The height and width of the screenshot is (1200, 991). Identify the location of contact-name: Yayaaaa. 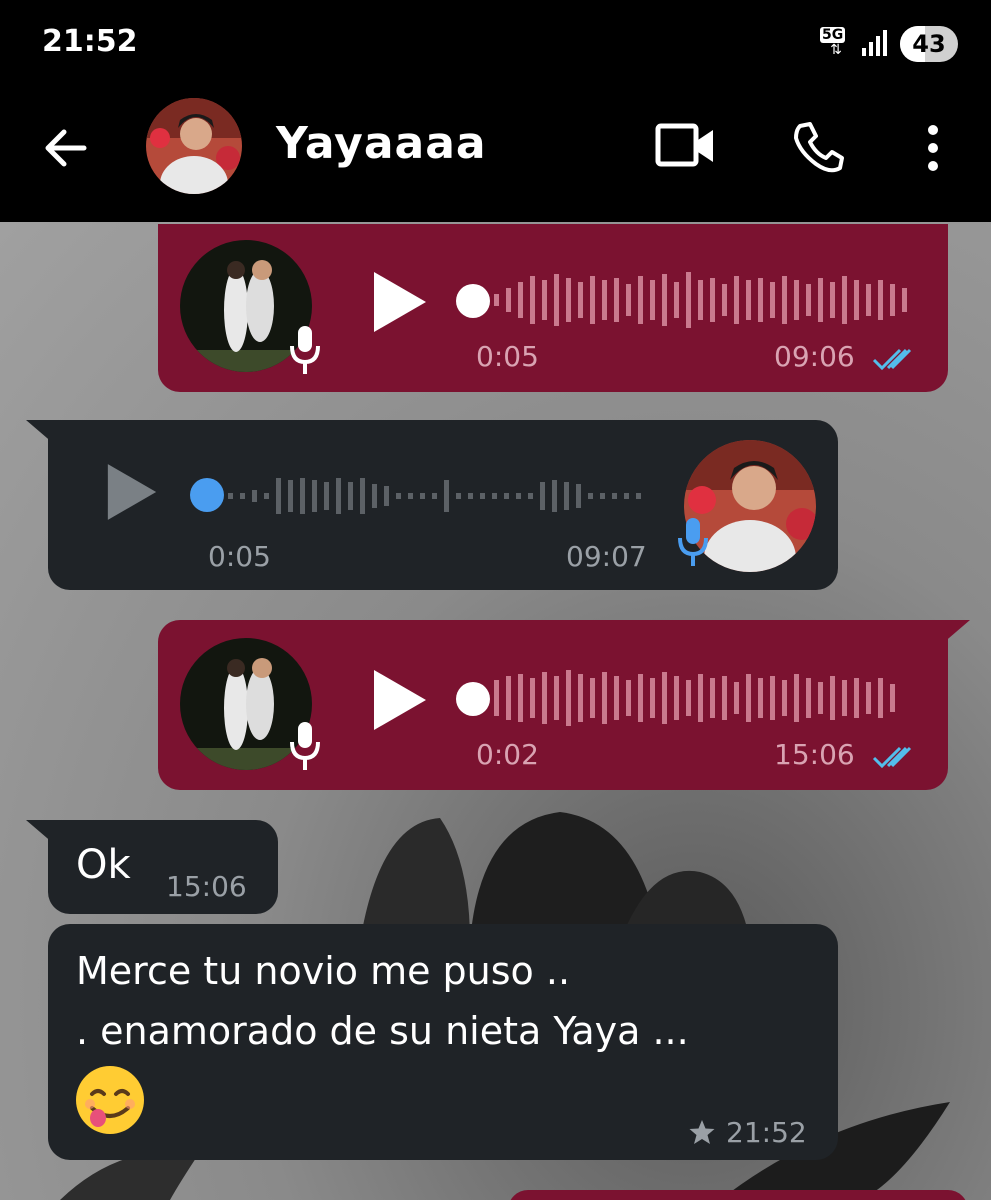
(381, 143).